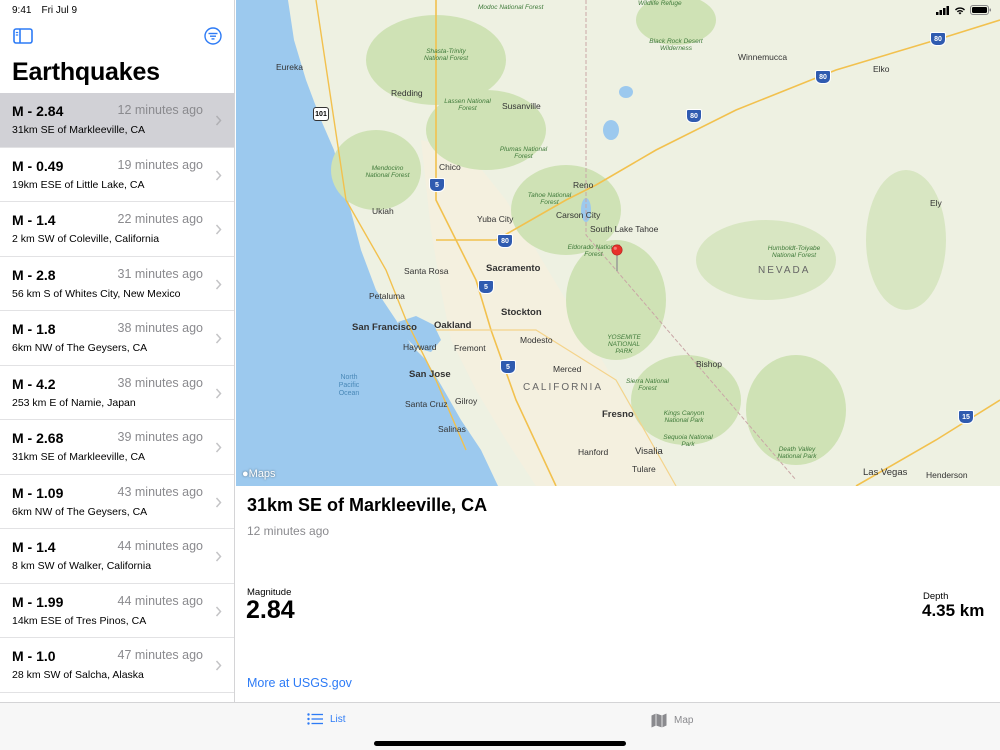 The width and height of the screenshot is (1000, 750). What do you see at coordinates (659, 720) in the screenshot?
I see `map-icon` at bounding box center [659, 720].